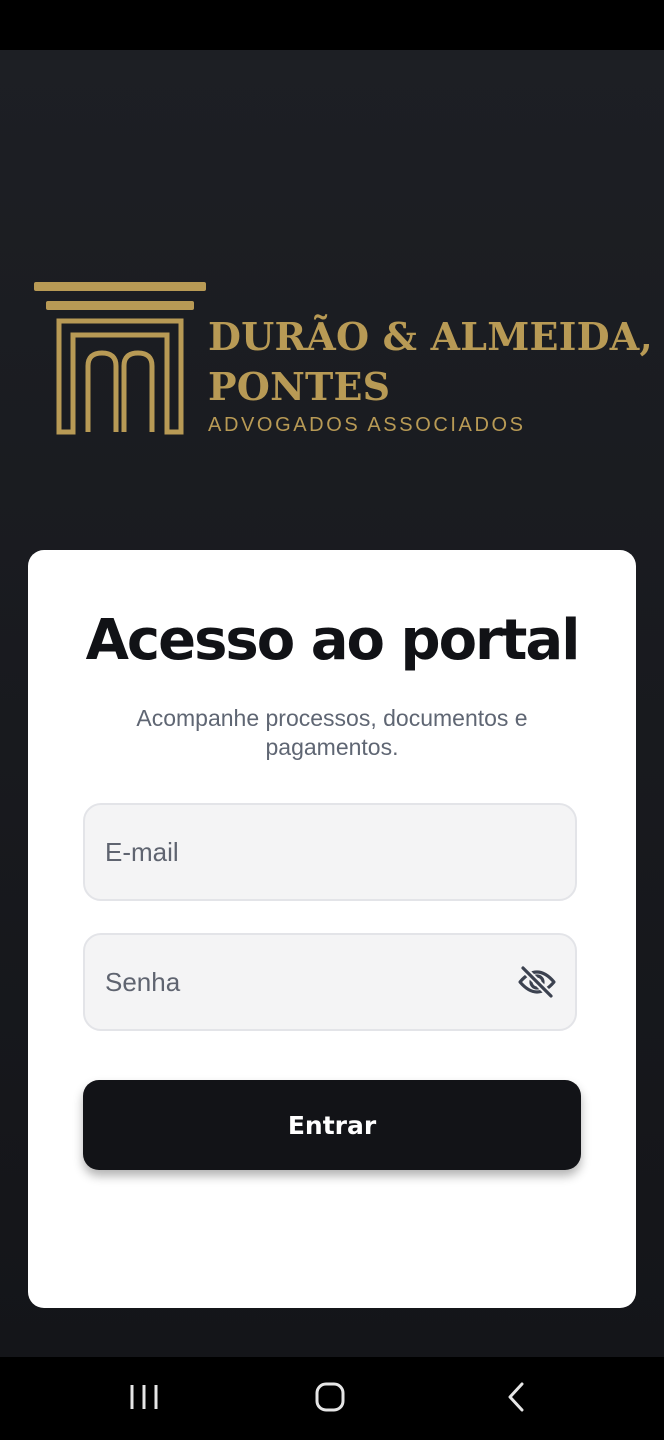 This screenshot has height=1440, width=664. I want to click on home-button, so click(330, 1397).